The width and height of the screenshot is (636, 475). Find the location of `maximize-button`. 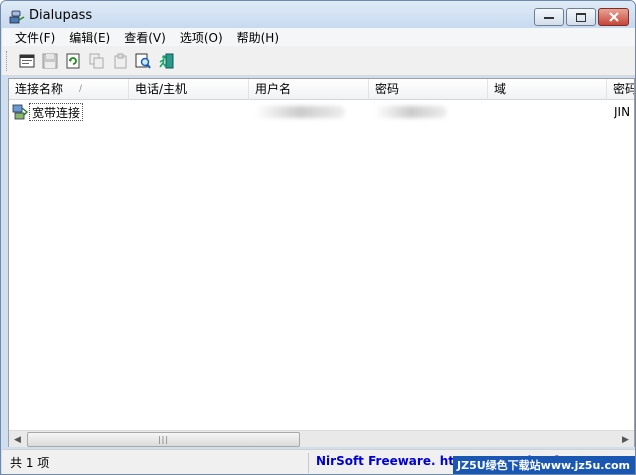

maximize-button is located at coordinates (581, 17).